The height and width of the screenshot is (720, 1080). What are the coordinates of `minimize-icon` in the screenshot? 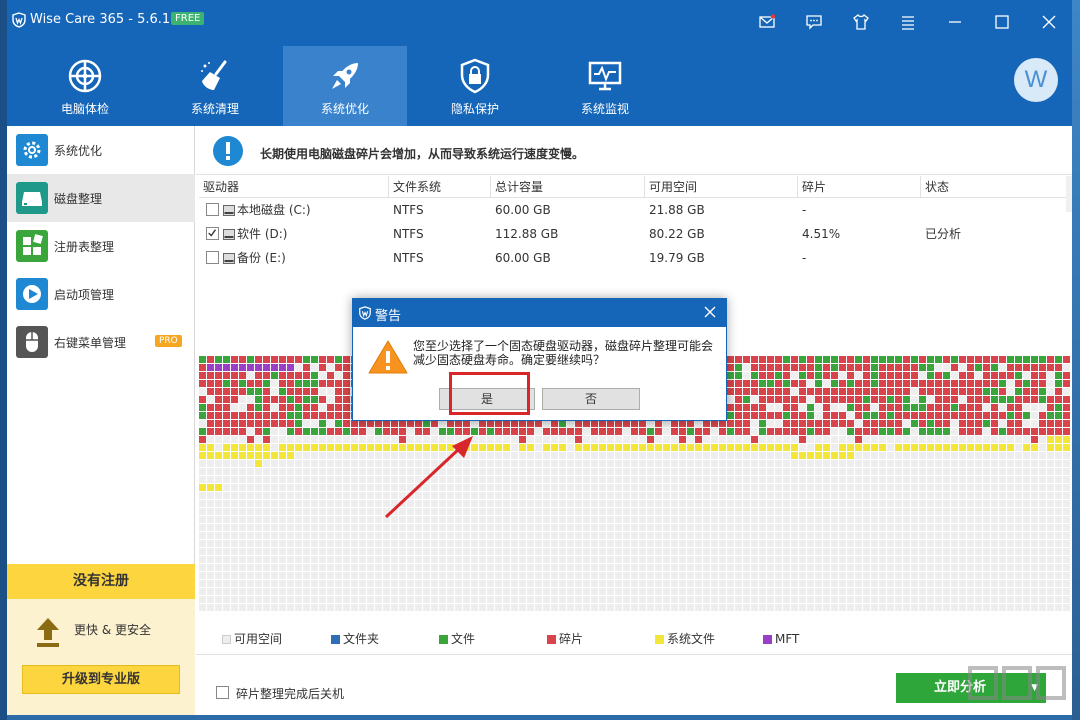 It's located at (954, 22).